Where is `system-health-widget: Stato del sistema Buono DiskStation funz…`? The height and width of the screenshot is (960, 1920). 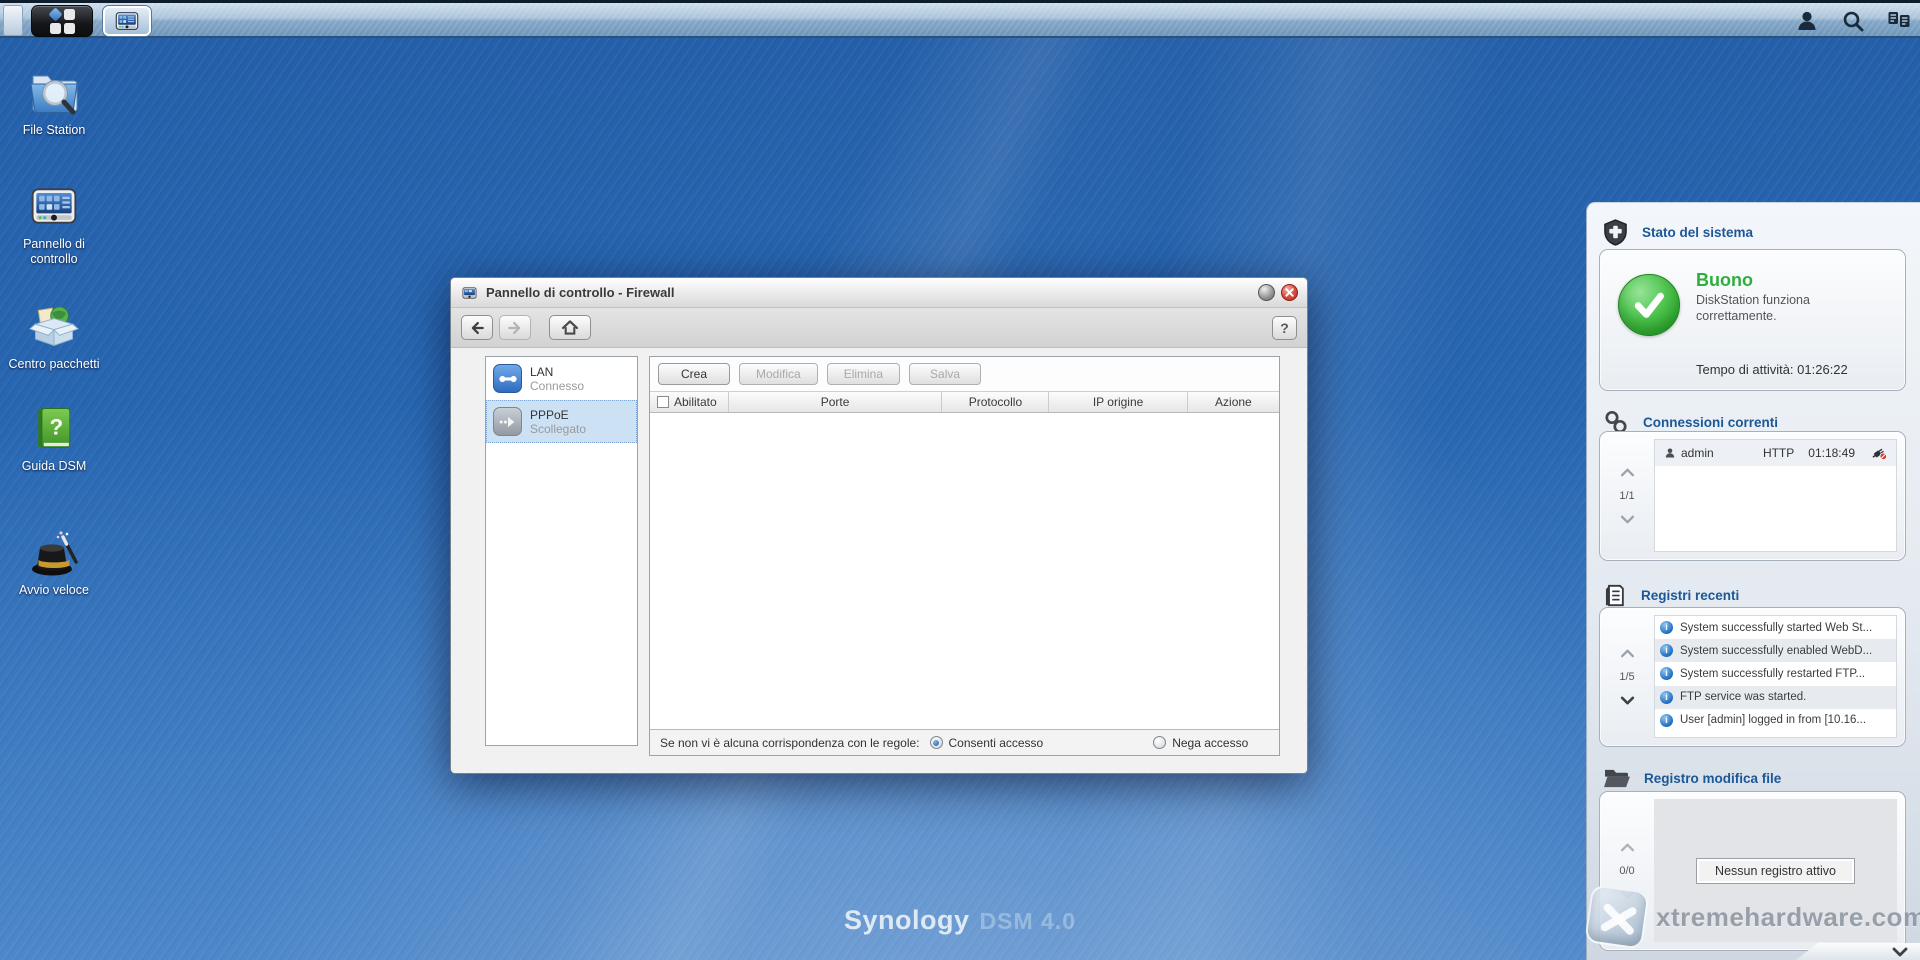 system-health-widget: Stato del sistema Buono DiskStation funz… is located at coordinates (1753, 581).